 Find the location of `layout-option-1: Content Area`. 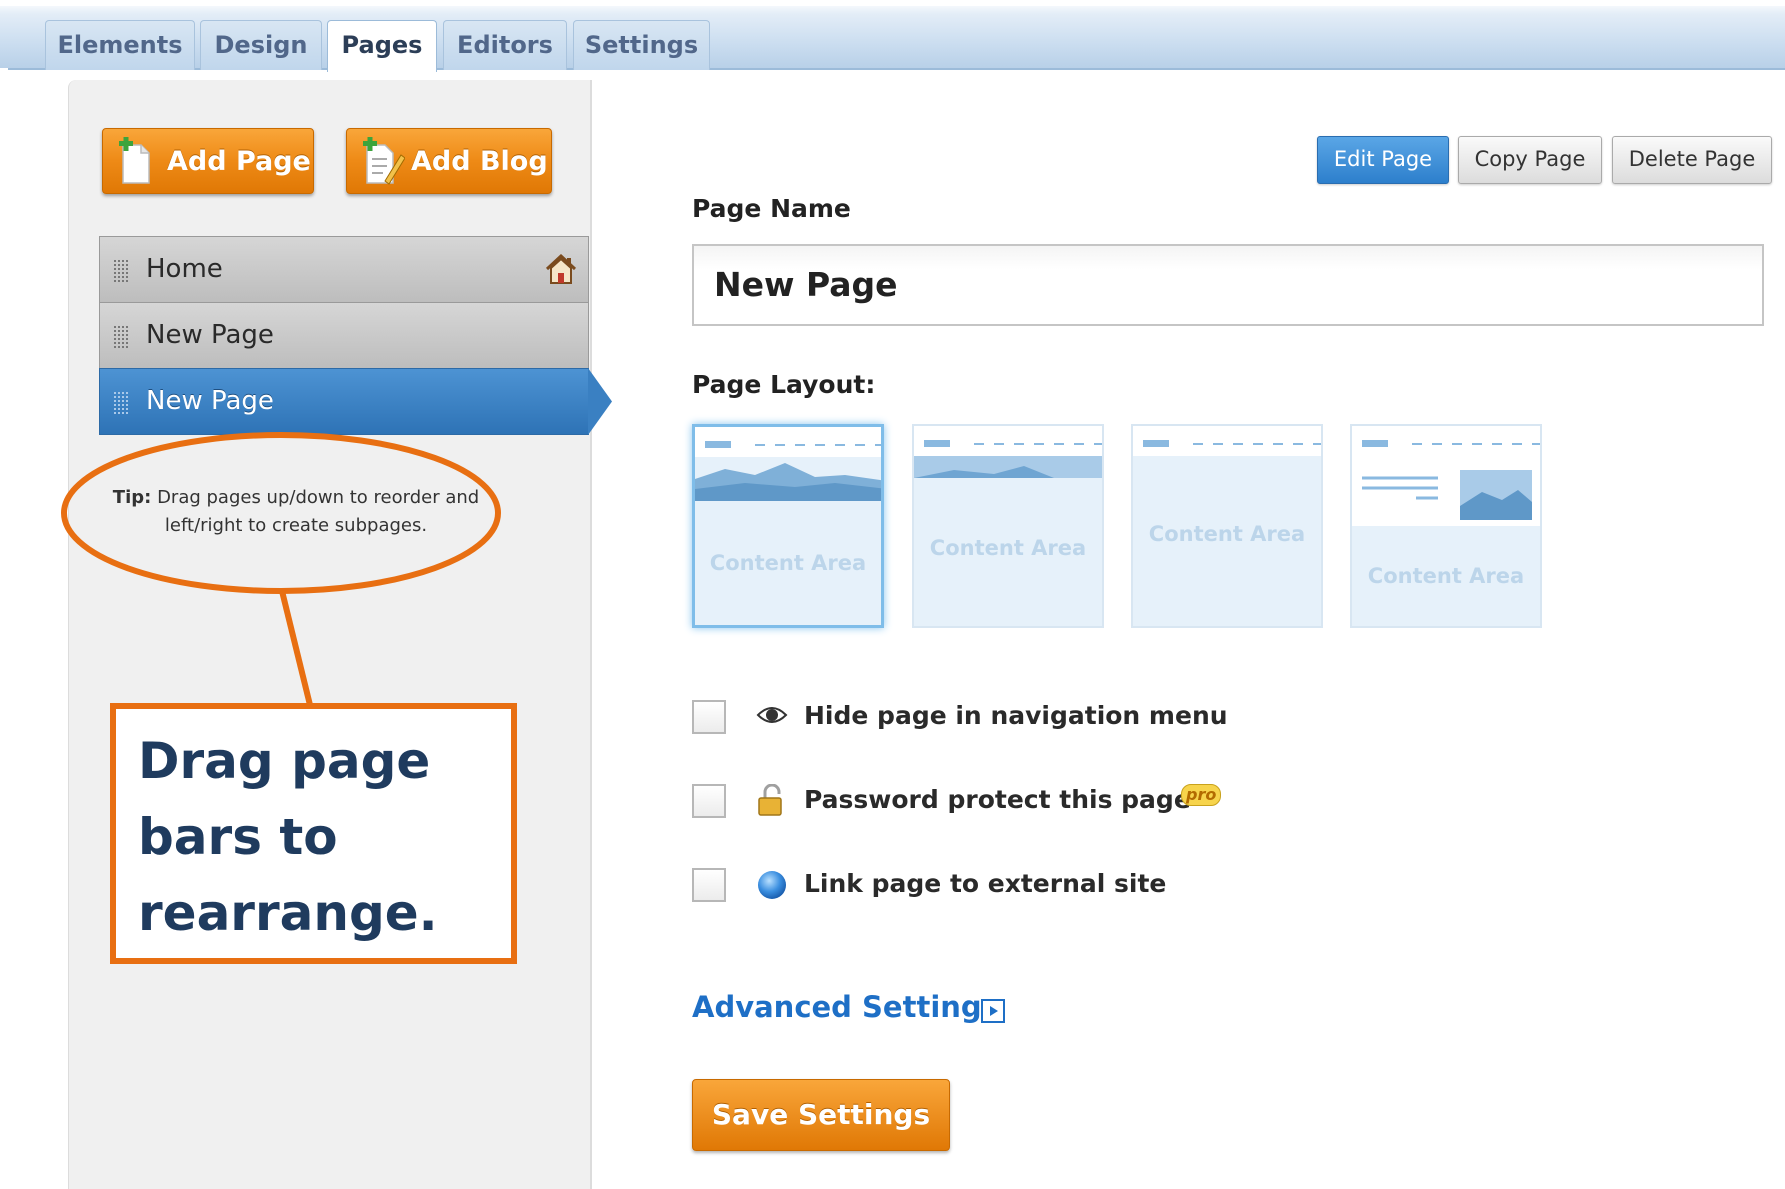

layout-option-1: Content Area is located at coordinates (788, 526).